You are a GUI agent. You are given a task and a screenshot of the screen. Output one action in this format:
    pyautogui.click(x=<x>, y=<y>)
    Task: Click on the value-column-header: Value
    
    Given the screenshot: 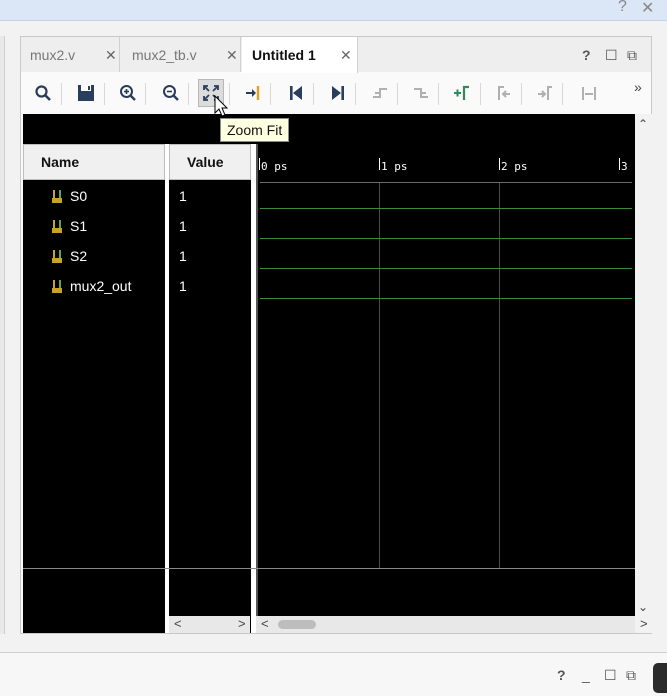 What is the action you would take?
    pyautogui.click(x=210, y=162)
    